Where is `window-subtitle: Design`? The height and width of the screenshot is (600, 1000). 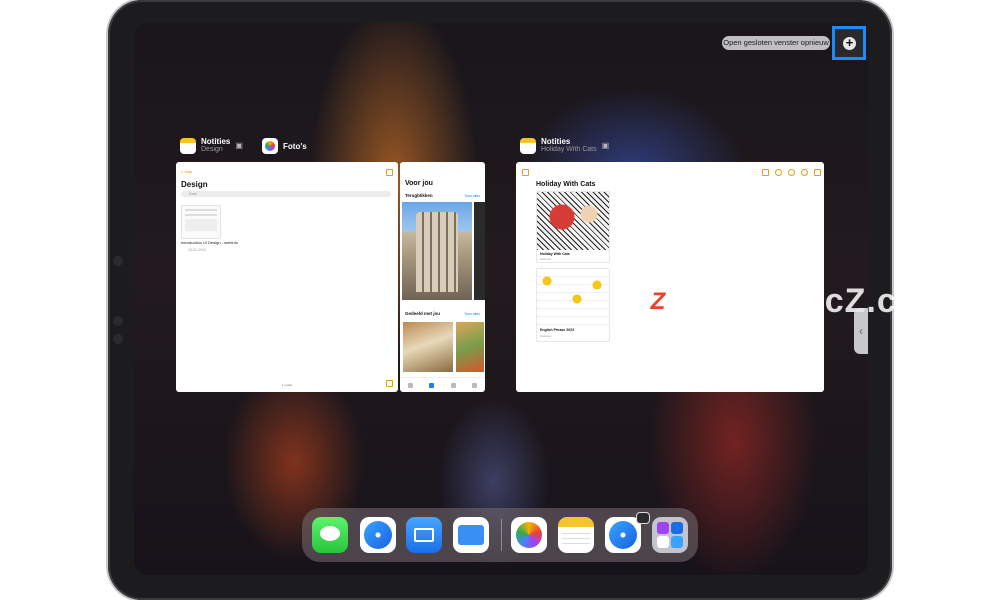
window-subtitle: Design is located at coordinates (212, 149).